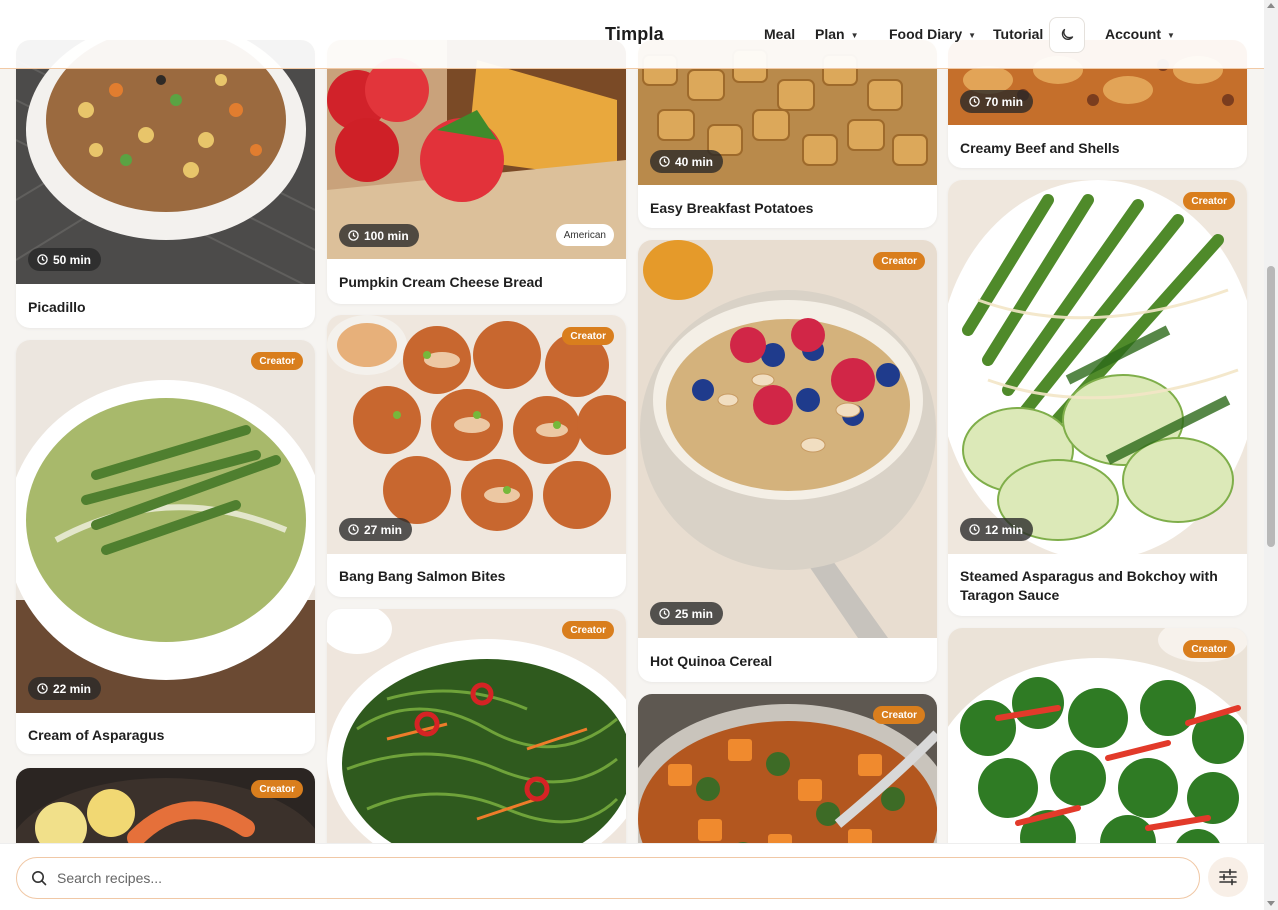  I want to click on nav-tutorial: Tutorial, so click(1018, 34).